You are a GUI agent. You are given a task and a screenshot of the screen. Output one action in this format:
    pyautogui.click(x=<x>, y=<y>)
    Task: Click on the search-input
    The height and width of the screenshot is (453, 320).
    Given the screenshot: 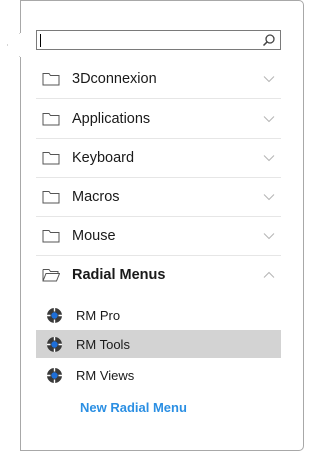 What is the action you would take?
    pyautogui.click(x=158, y=40)
    